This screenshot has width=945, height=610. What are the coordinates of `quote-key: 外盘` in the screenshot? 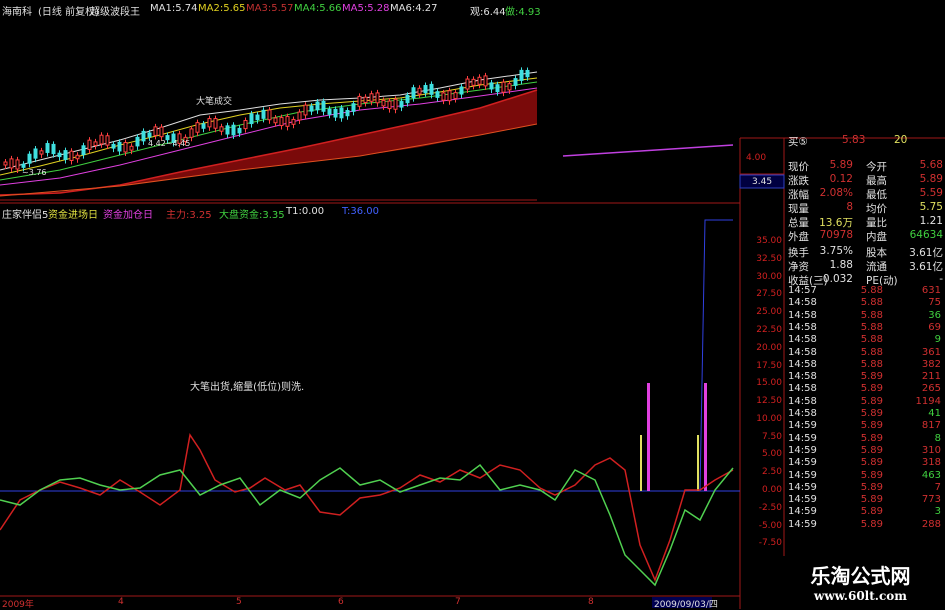 It's located at (798, 237).